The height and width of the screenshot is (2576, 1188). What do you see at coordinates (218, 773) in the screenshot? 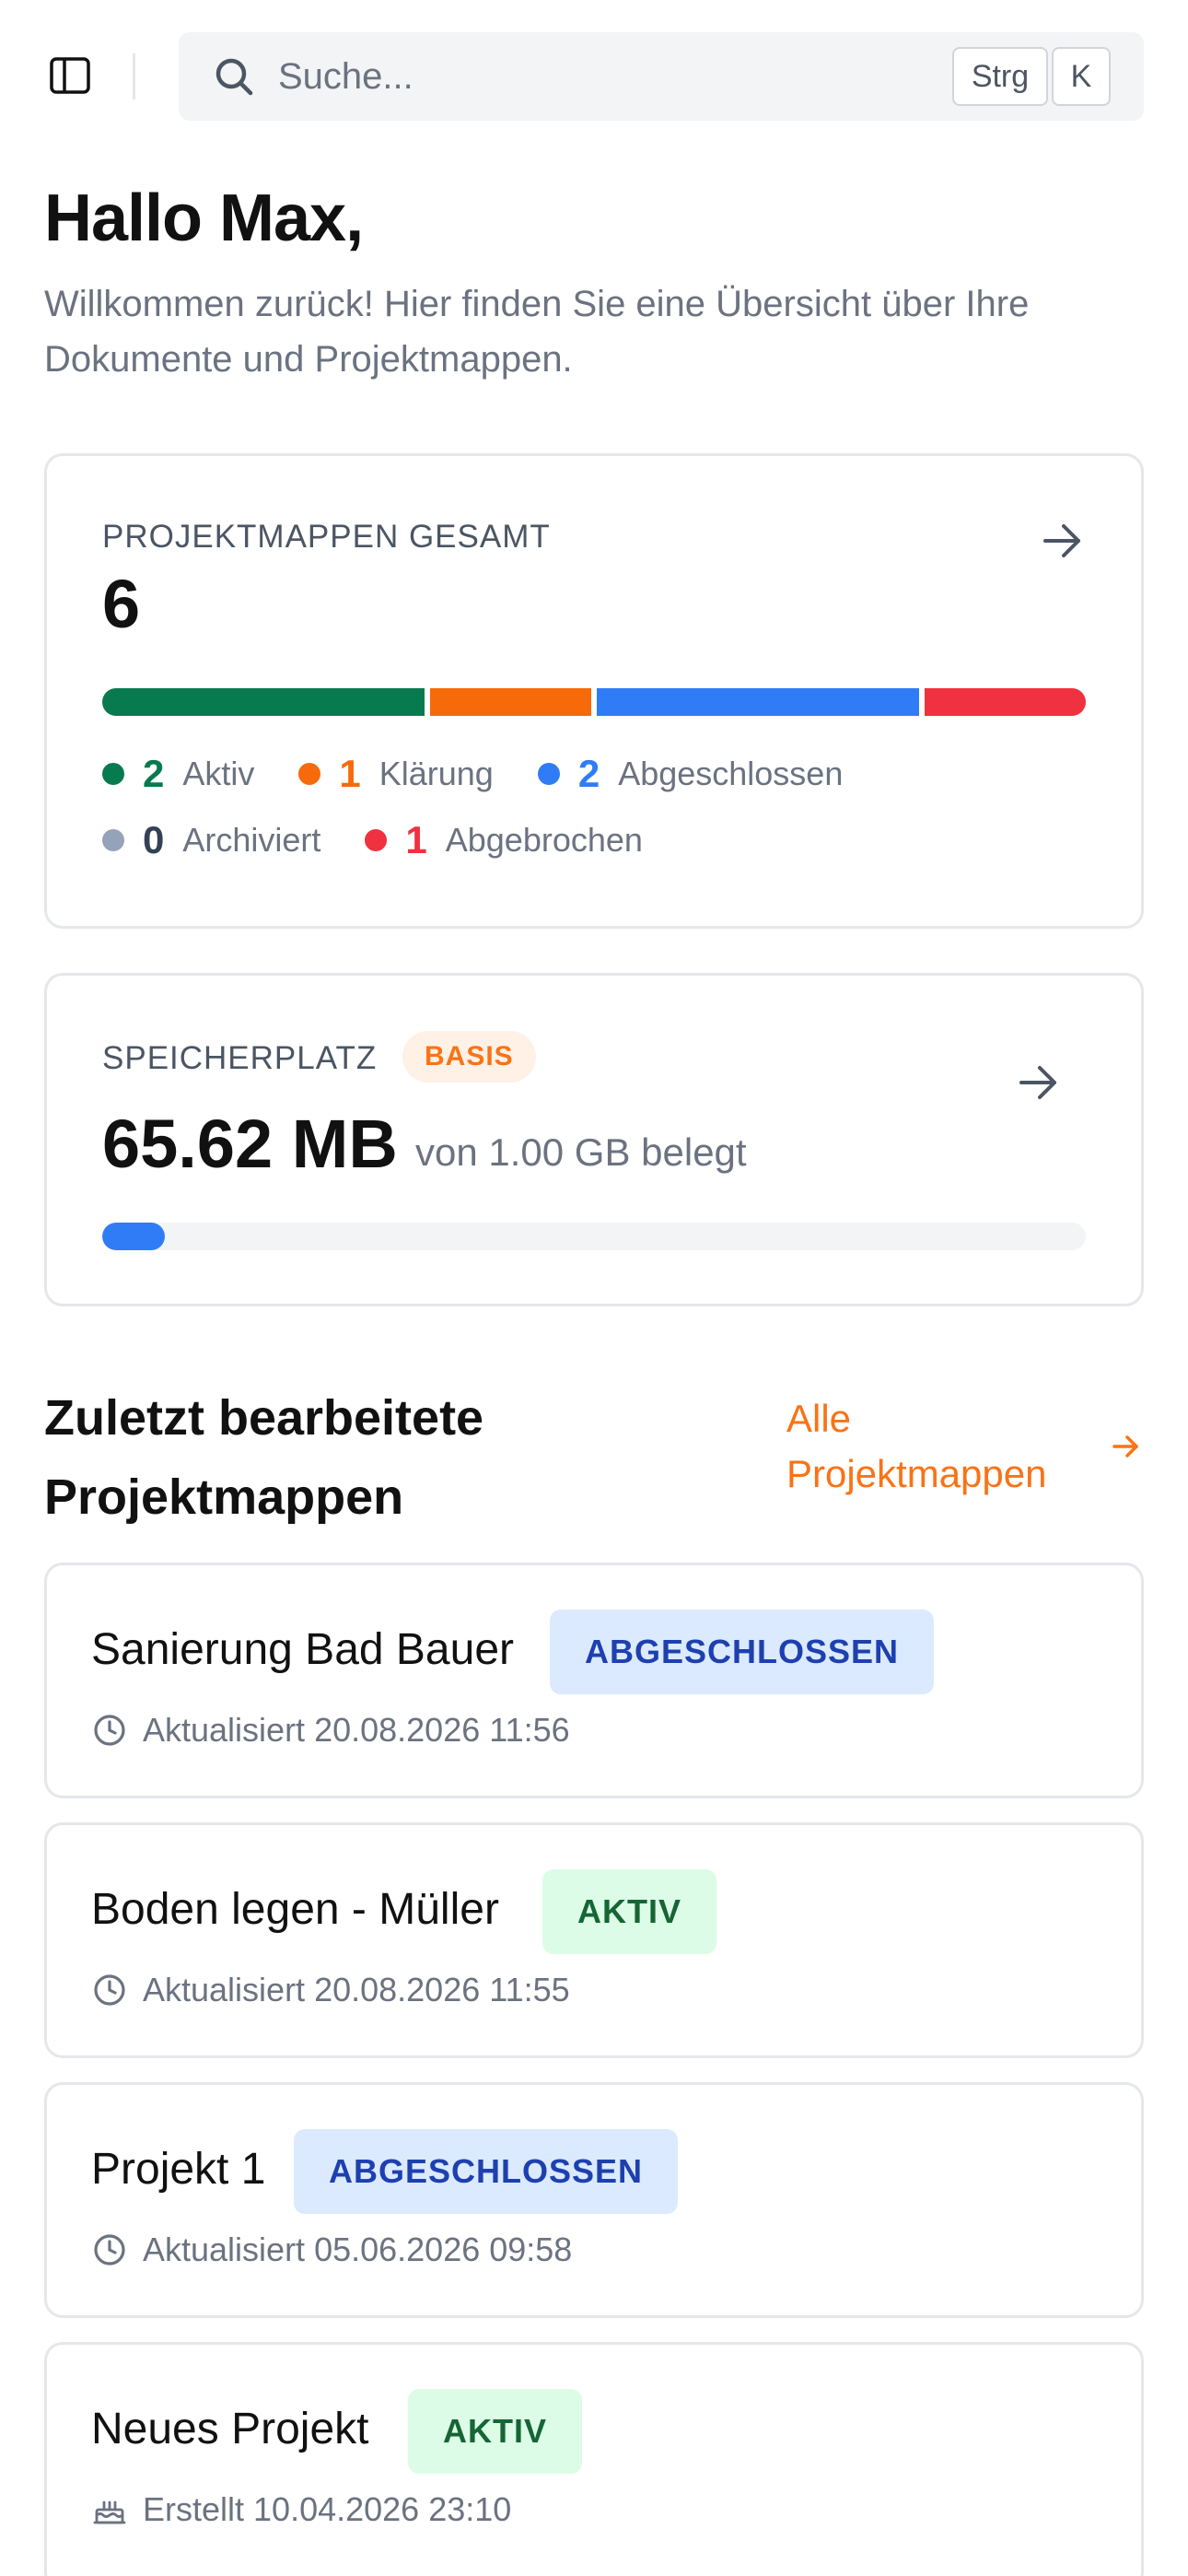
I see `legend-label: Aktiv` at bounding box center [218, 773].